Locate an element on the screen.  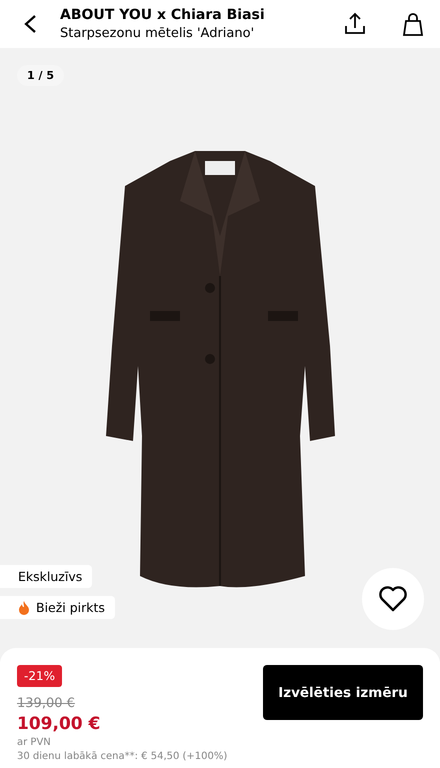
flame-icon is located at coordinates (24, 607).